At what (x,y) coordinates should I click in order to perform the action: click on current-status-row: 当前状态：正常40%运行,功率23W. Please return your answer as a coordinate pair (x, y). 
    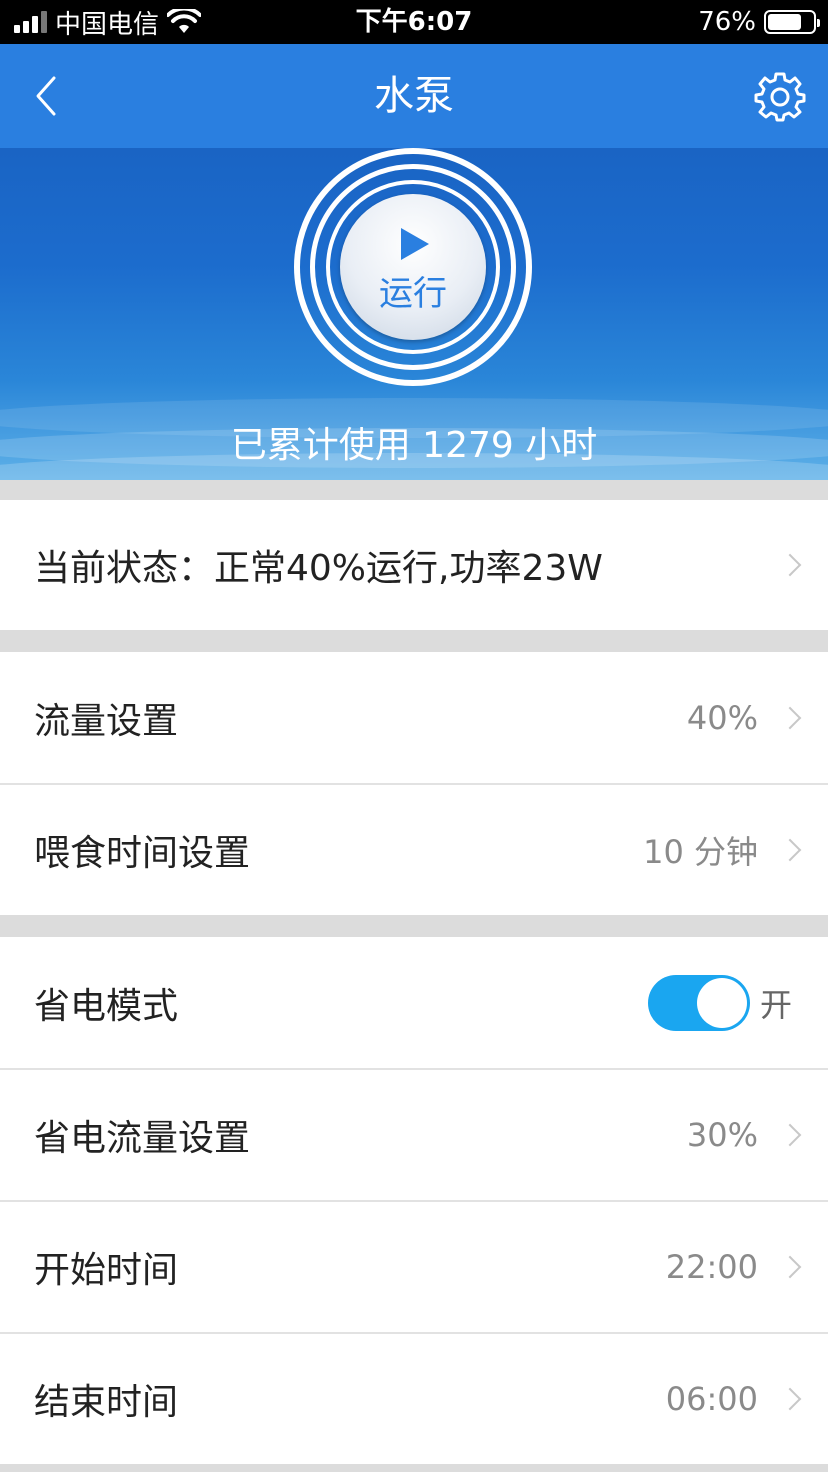
    Looking at the image, I should click on (414, 565).